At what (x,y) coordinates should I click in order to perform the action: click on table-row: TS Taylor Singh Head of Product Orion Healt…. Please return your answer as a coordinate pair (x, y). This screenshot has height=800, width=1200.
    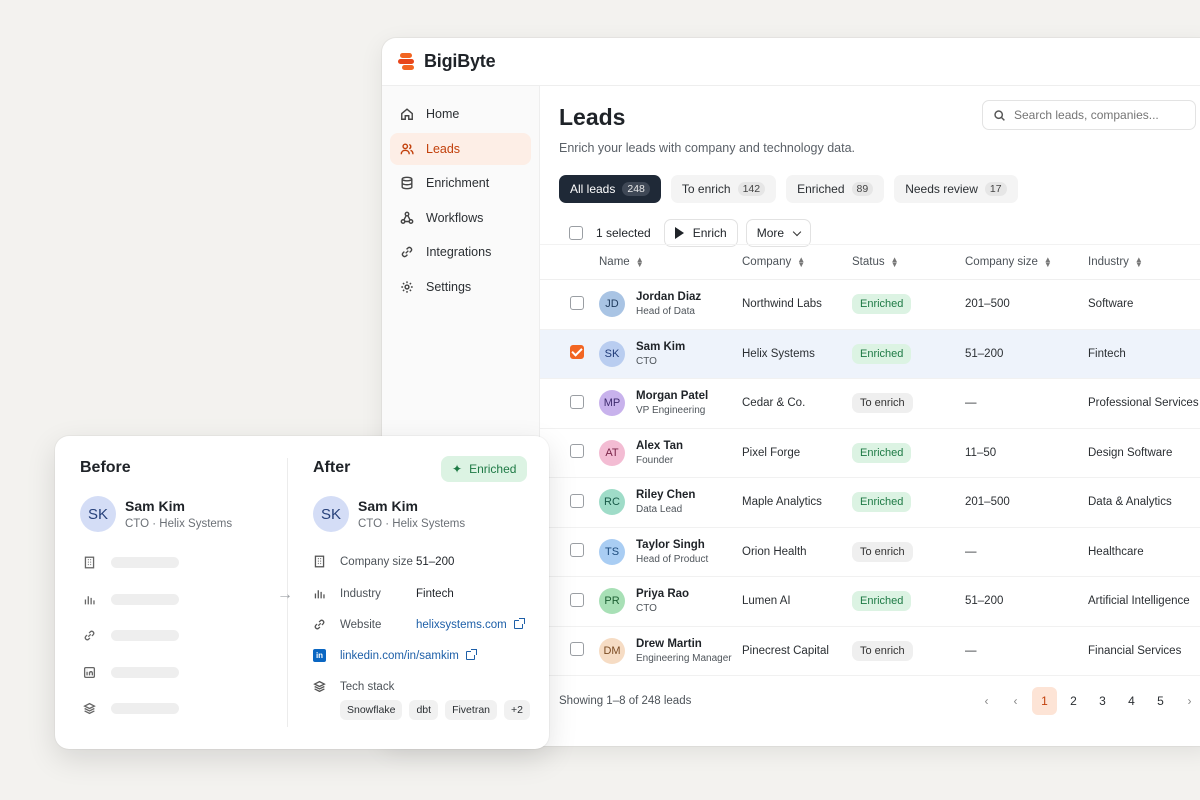
    Looking at the image, I should click on (870, 552).